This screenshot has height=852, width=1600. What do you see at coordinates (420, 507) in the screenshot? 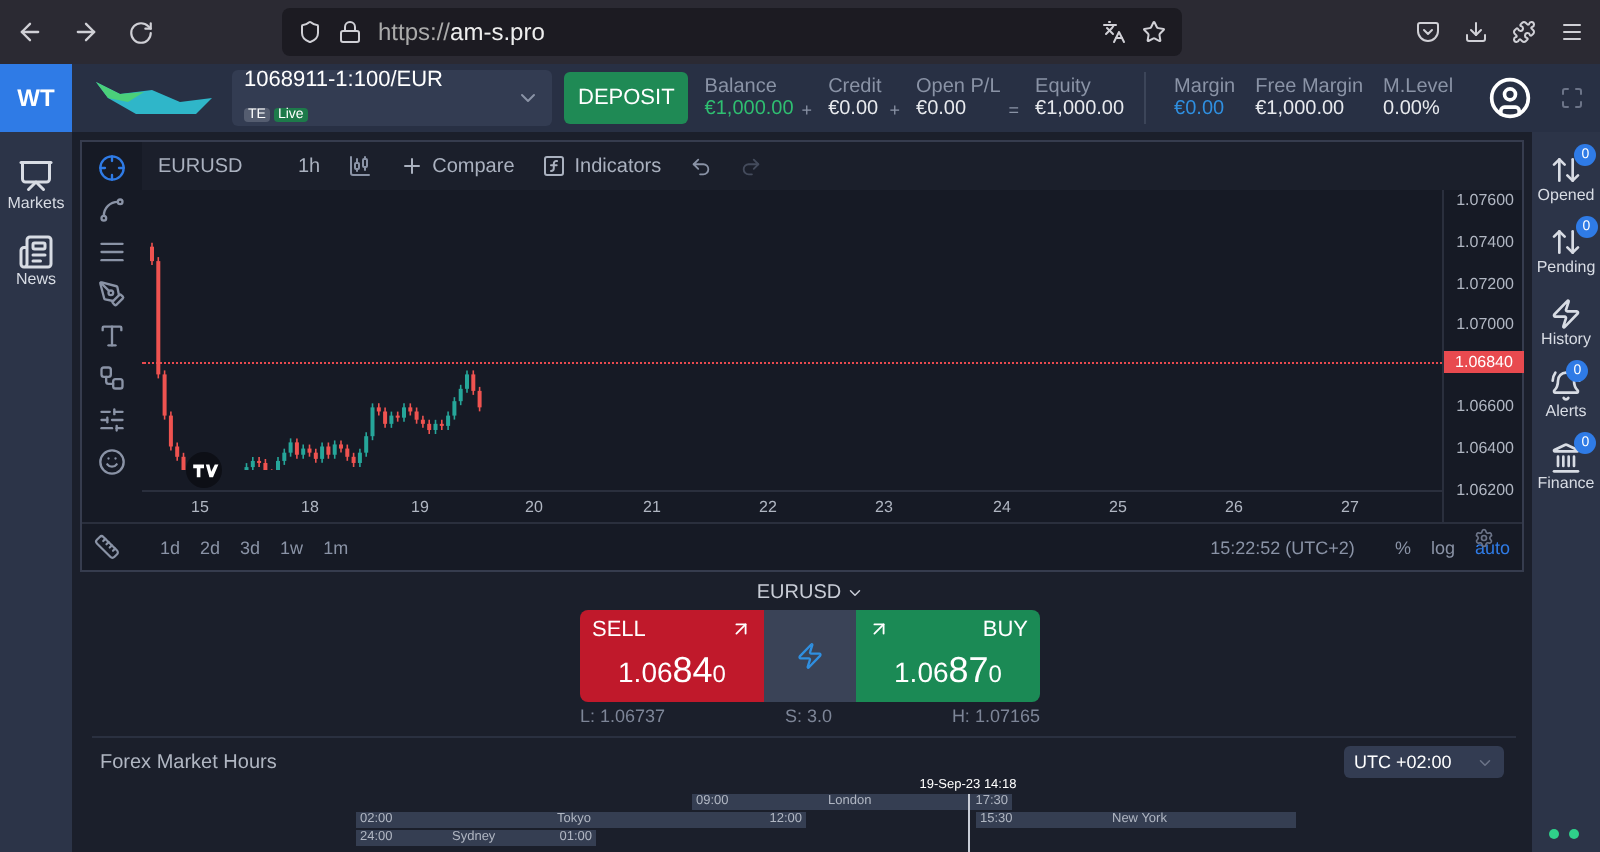
I see `date-tick: 19` at bounding box center [420, 507].